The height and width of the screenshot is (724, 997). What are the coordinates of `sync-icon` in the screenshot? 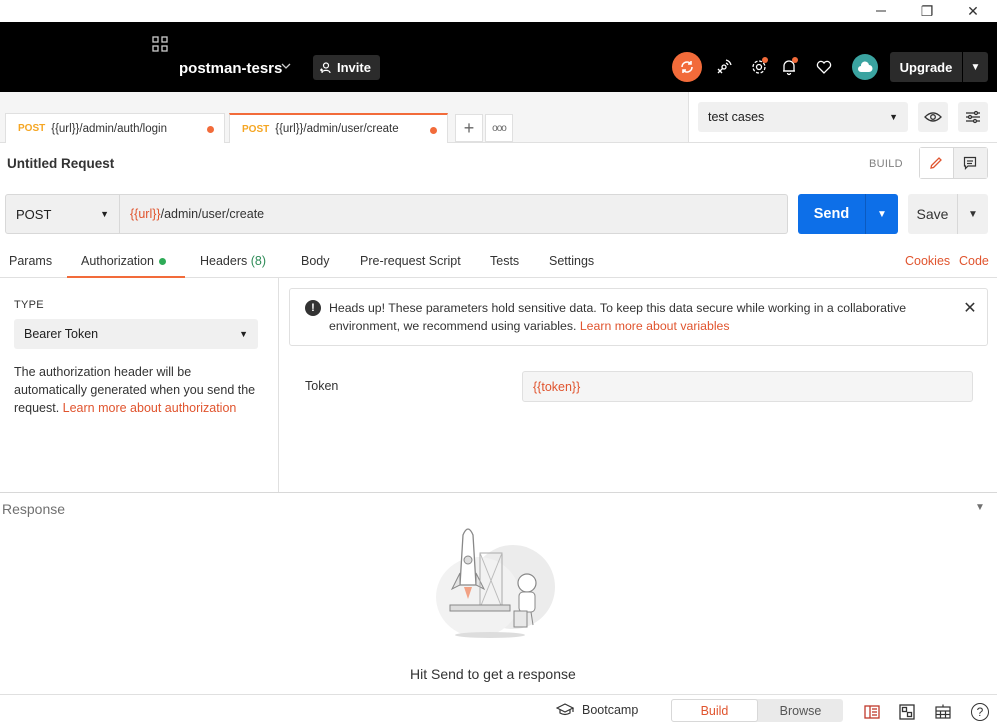 It's located at (687, 67).